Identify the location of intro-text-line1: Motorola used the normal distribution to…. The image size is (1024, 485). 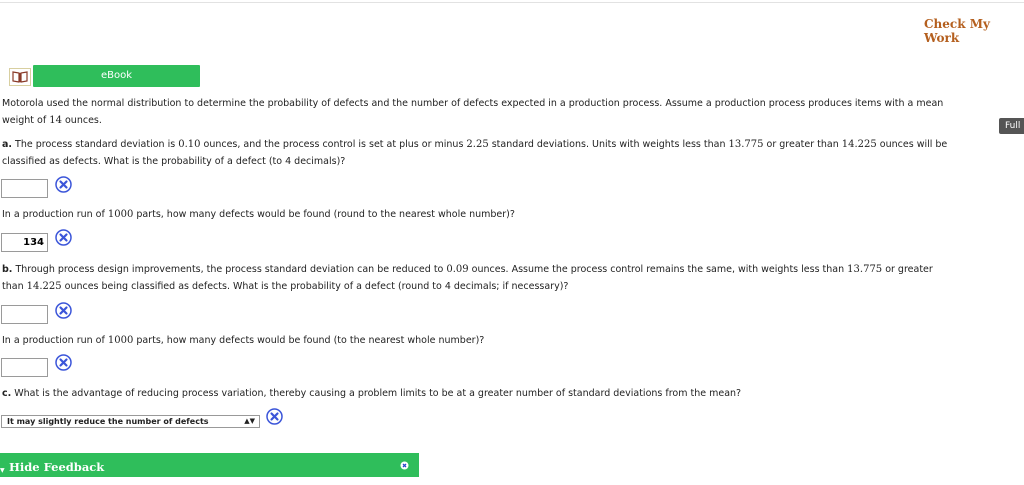
(473, 103).